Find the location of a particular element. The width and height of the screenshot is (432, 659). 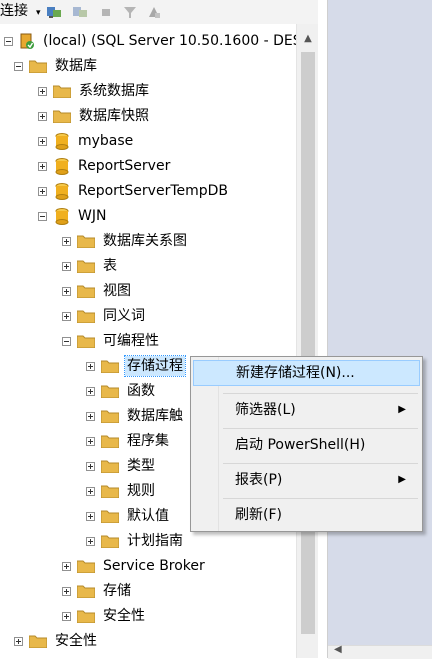

menu-item-reports: 报表(P) ▶ is located at coordinates (306, 480).